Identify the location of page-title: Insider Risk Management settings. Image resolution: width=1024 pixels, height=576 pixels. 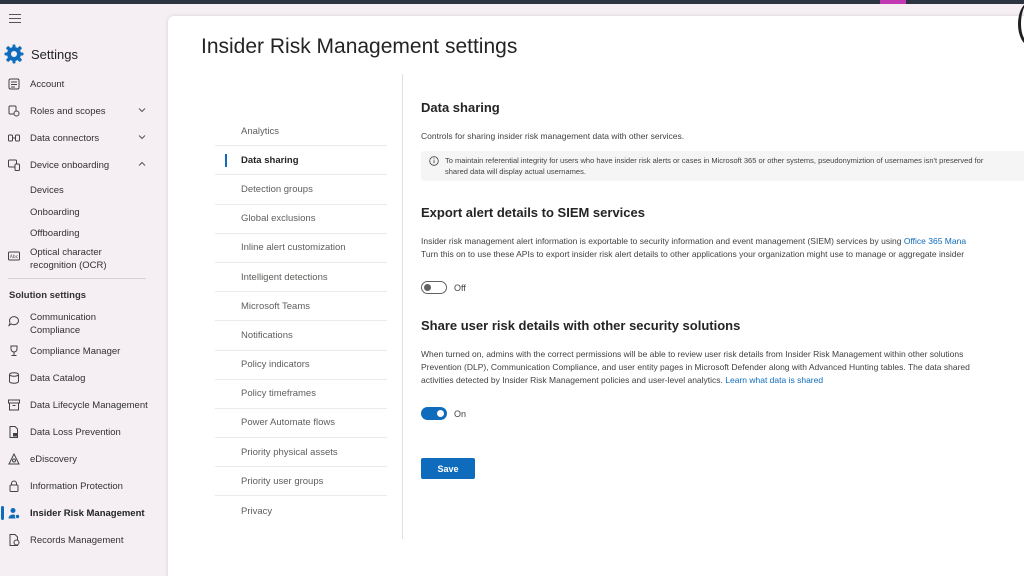
(359, 46).